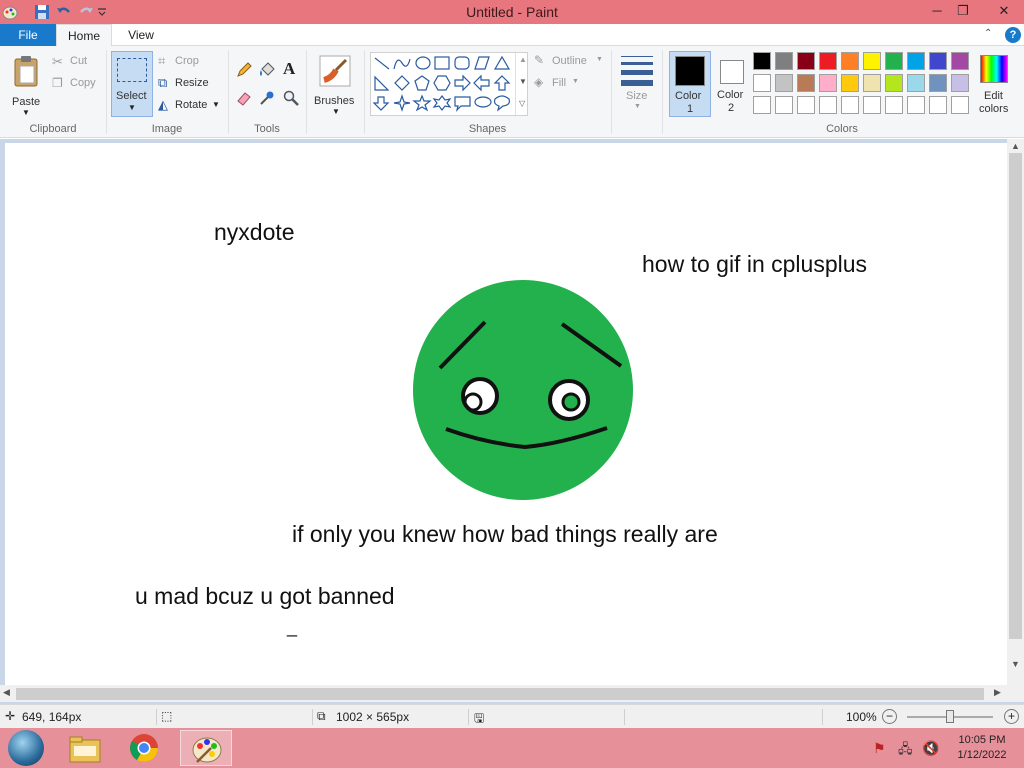  I want to click on color-picker-icon, so click(267, 98).